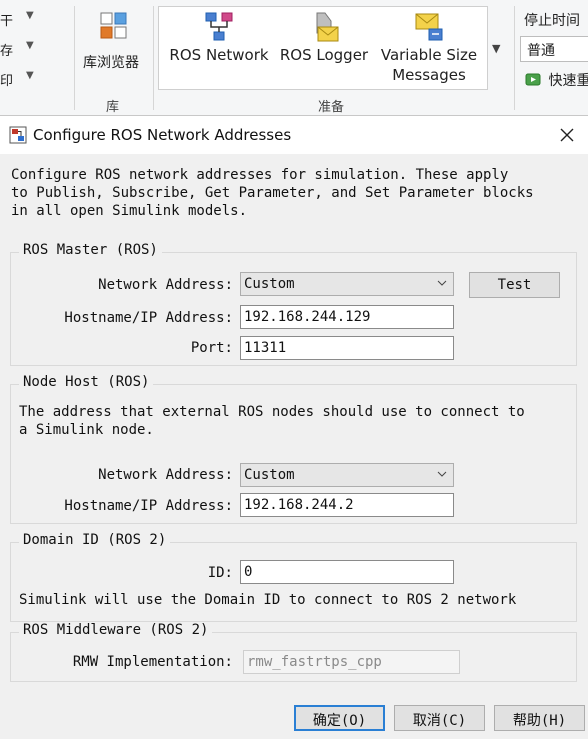  I want to click on variable-size-messages-label: Variable Size Messages, so click(429, 65).